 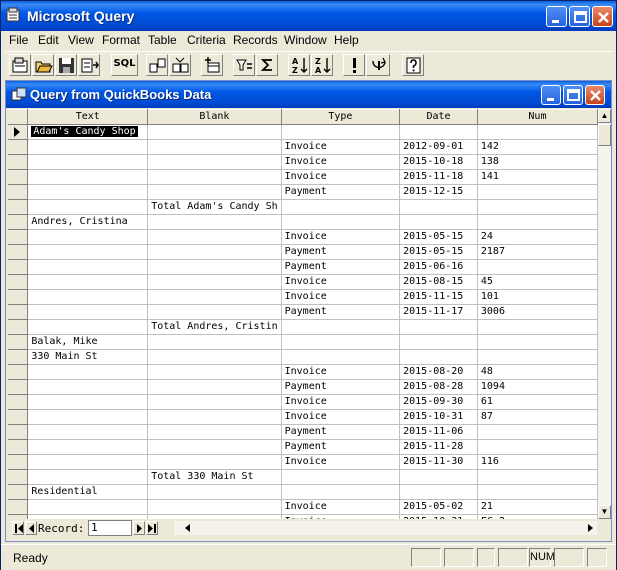 I want to click on table-row: Invoice 2015-05-02 21, so click(x=303, y=507).